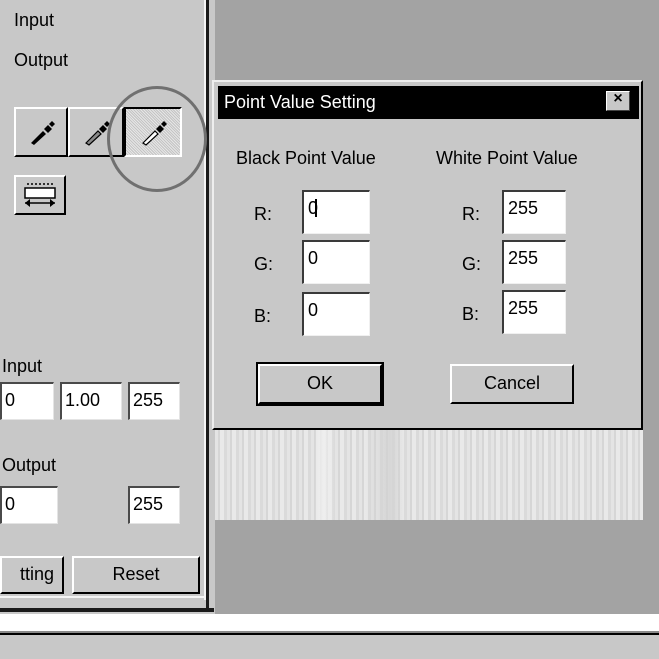 The width and height of the screenshot is (659, 659). Describe the element at coordinates (29, 505) in the screenshot. I see `output-black-field: 0` at that location.